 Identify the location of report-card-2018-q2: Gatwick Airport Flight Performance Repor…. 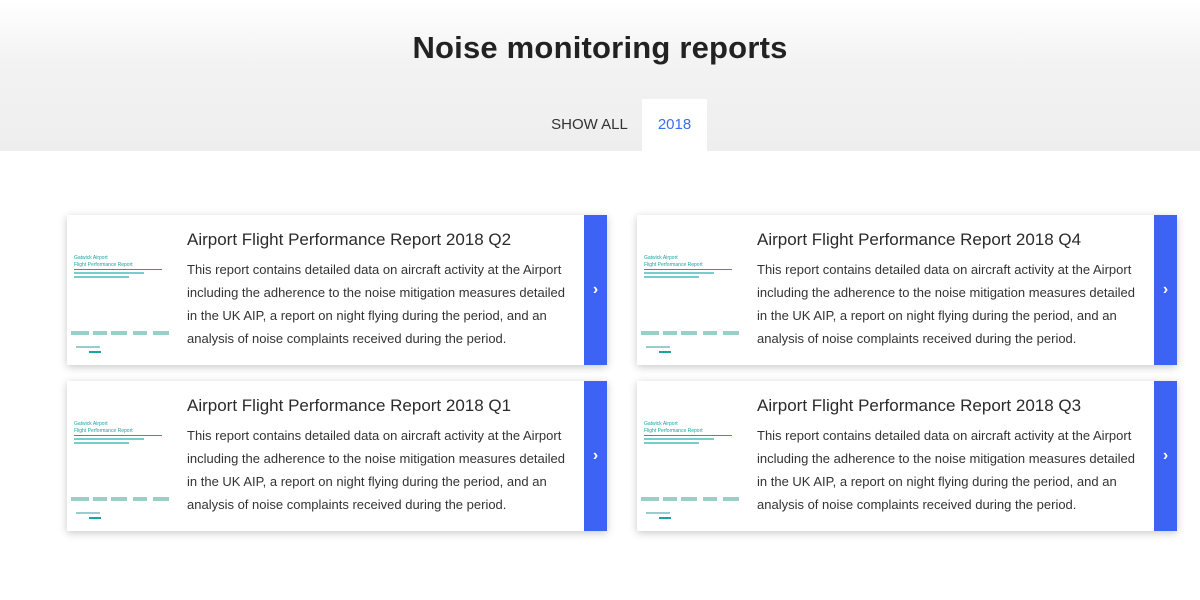
(337, 290).